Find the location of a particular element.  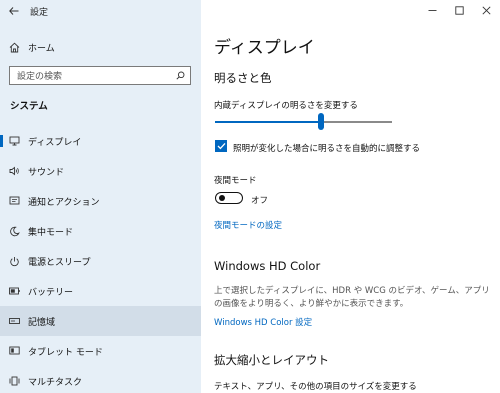

brightness-slider is located at coordinates (303, 121).